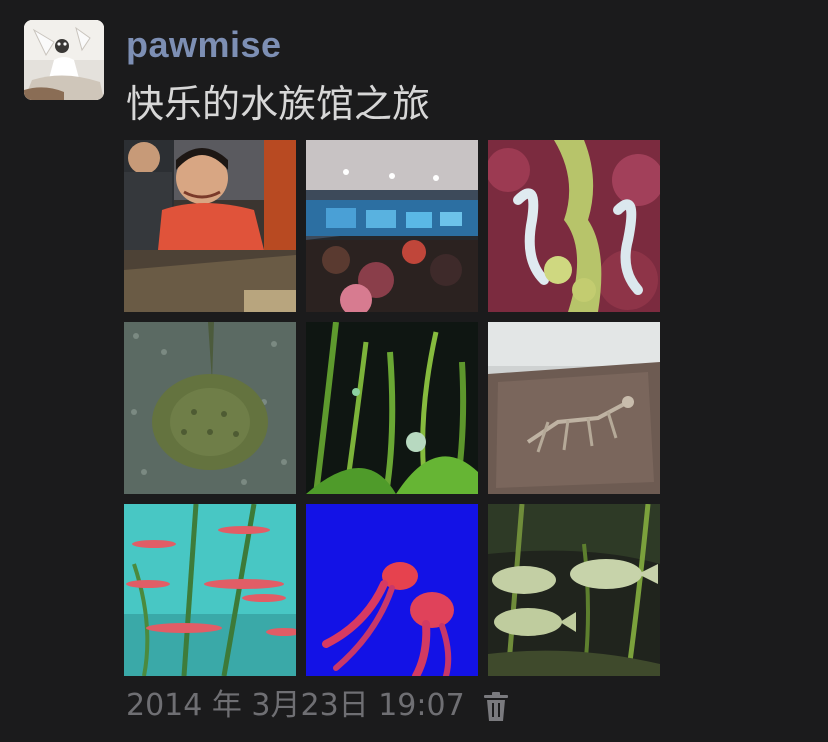 The height and width of the screenshot is (742, 828). What do you see at coordinates (496, 707) in the screenshot?
I see `trash-icon` at bounding box center [496, 707].